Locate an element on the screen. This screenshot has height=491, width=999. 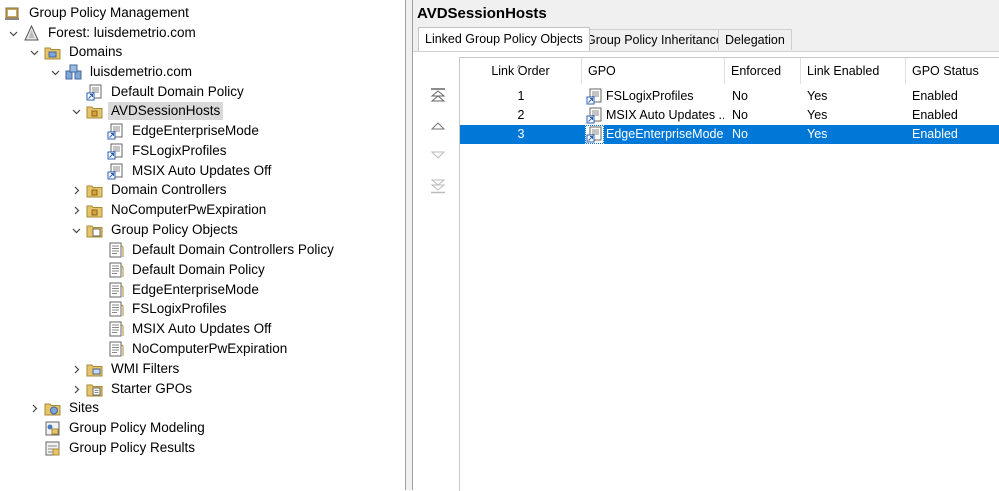
tree-label: Group Policy Objects is located at coordinates (174, 229).